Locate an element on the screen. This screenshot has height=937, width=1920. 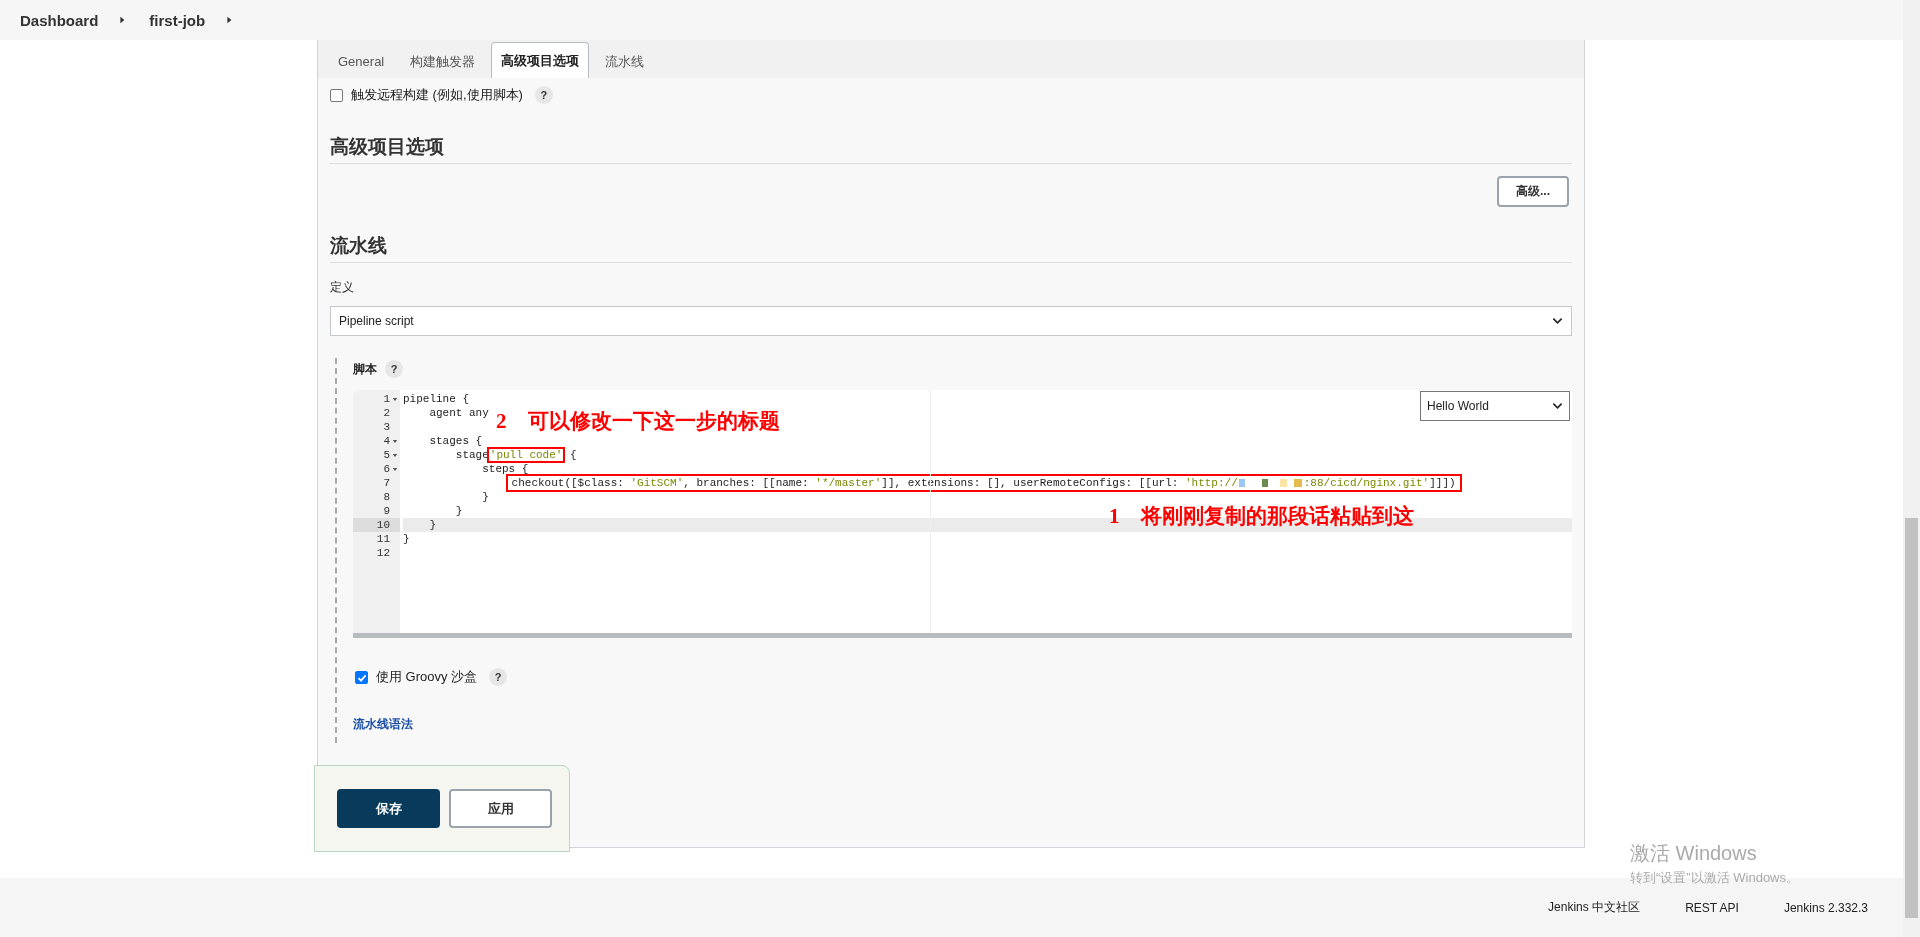
template-dropdown: Hello World is located at coordinates (1495, 406).